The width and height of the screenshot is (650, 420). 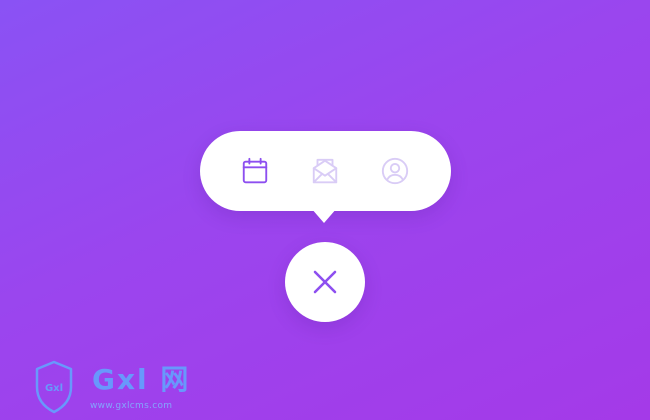 What do you see at coordinates (324, 215) in the screenshot?
I see `action-menu-pointer` at bounding box center [324, 215].